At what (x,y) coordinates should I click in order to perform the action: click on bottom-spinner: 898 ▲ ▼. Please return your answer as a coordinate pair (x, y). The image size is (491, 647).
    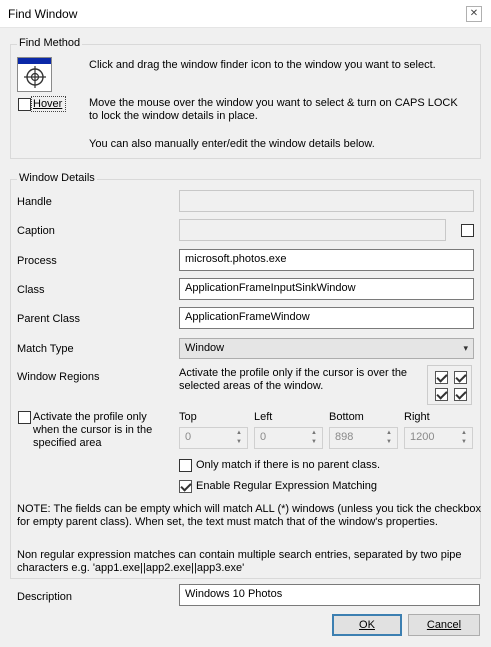
    Looking at the image, I should click on (363, 438).